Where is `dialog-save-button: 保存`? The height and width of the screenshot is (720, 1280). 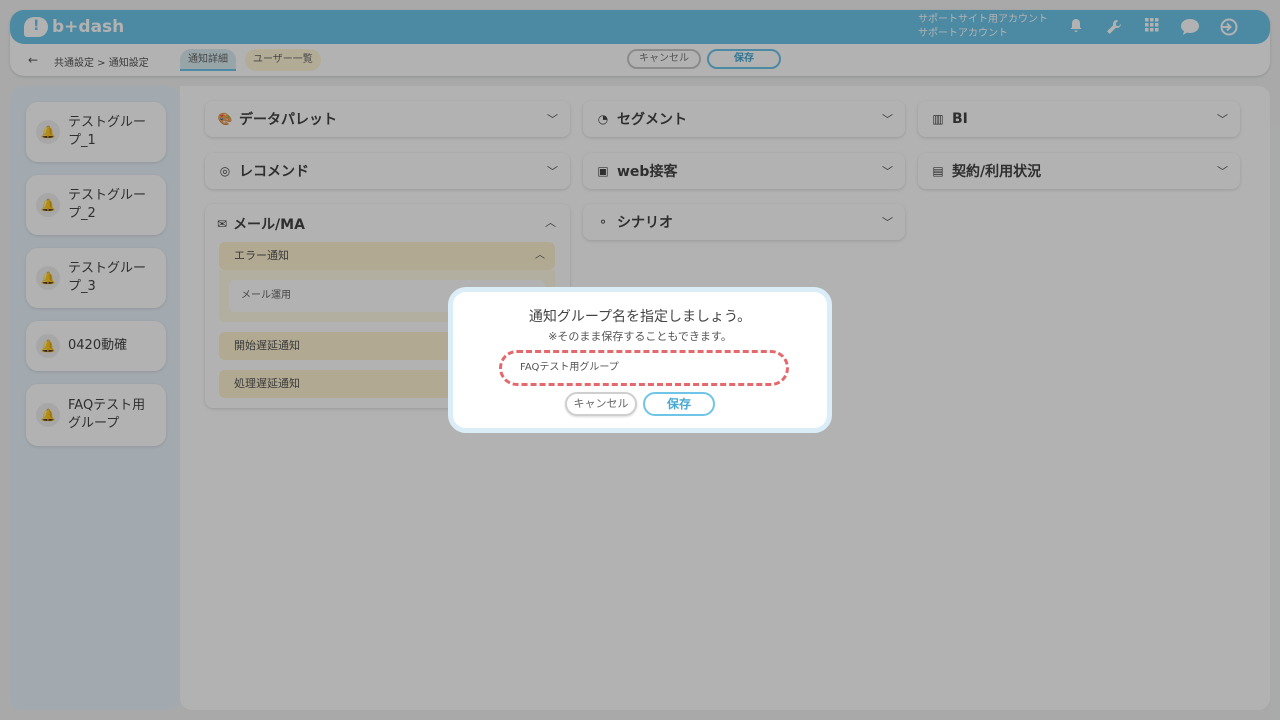
dialog-save-button: 保存 is located at coordinates (679, 404).